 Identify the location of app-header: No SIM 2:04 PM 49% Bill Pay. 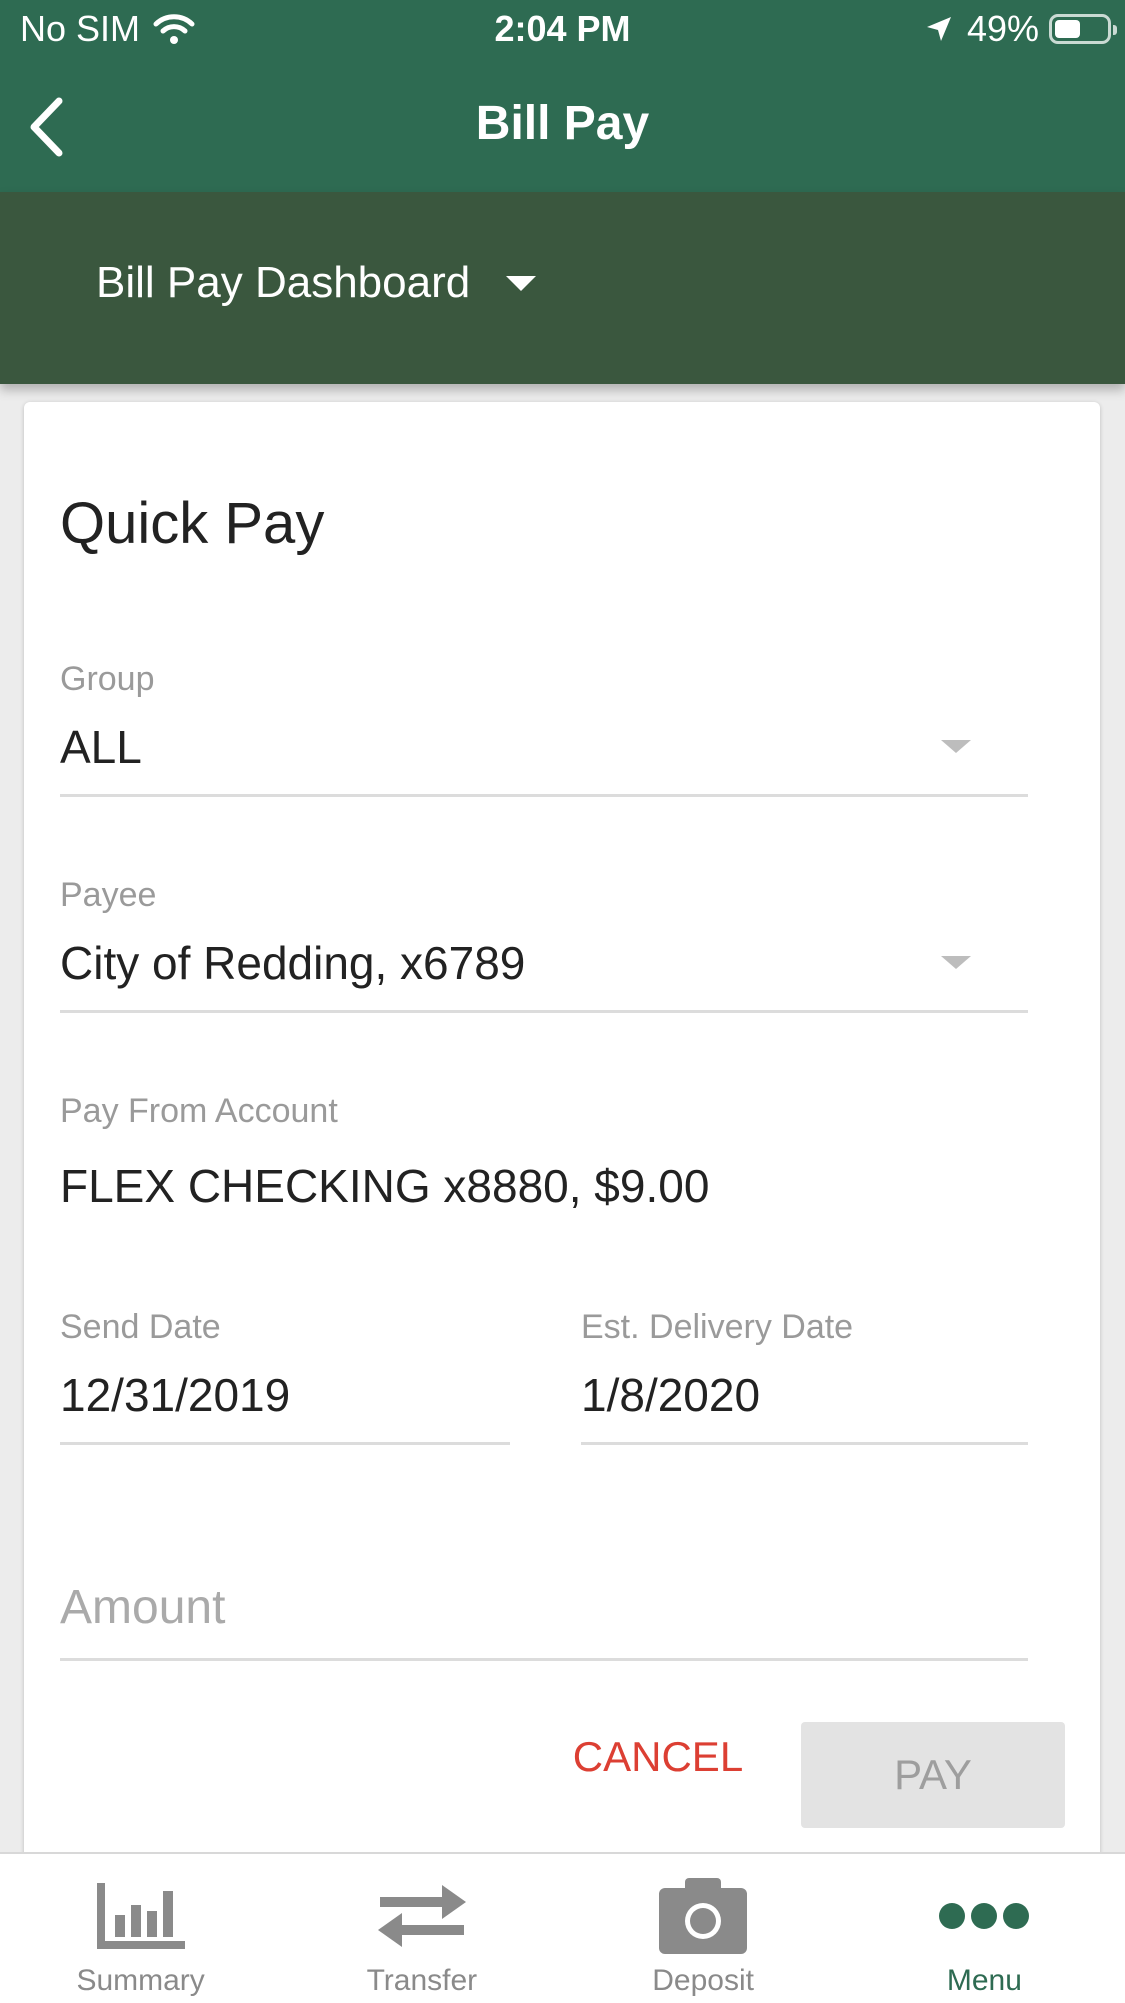
(562, 96).